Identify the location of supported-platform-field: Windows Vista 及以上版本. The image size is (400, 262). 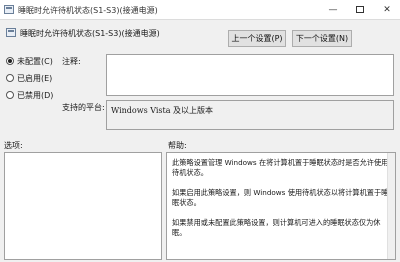
(250, 115).